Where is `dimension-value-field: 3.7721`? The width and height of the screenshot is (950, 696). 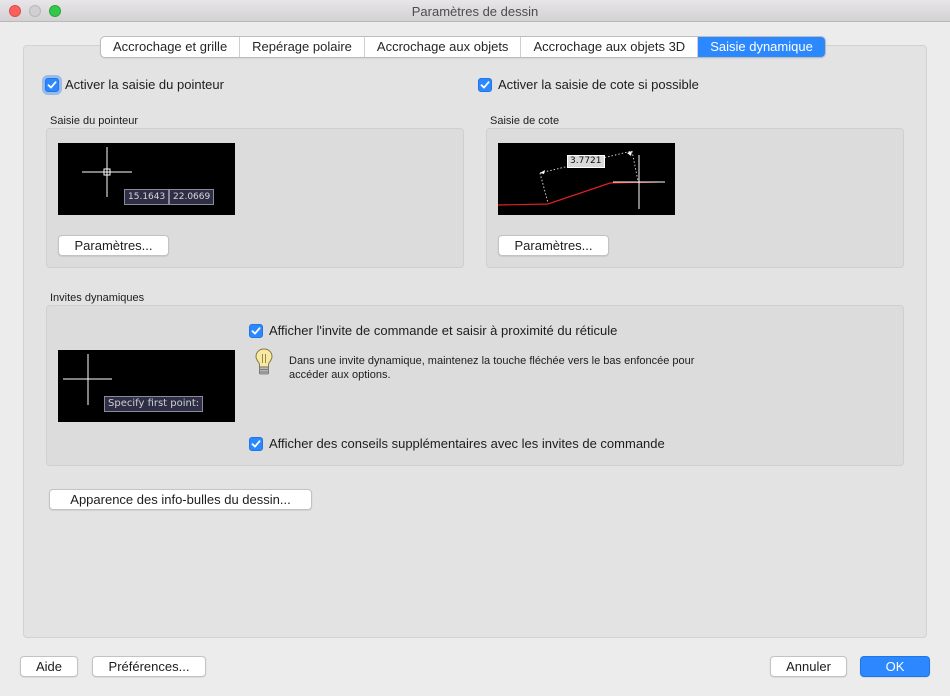 dimension-value-field: 3.7721 is located at coordinates (586, 161).